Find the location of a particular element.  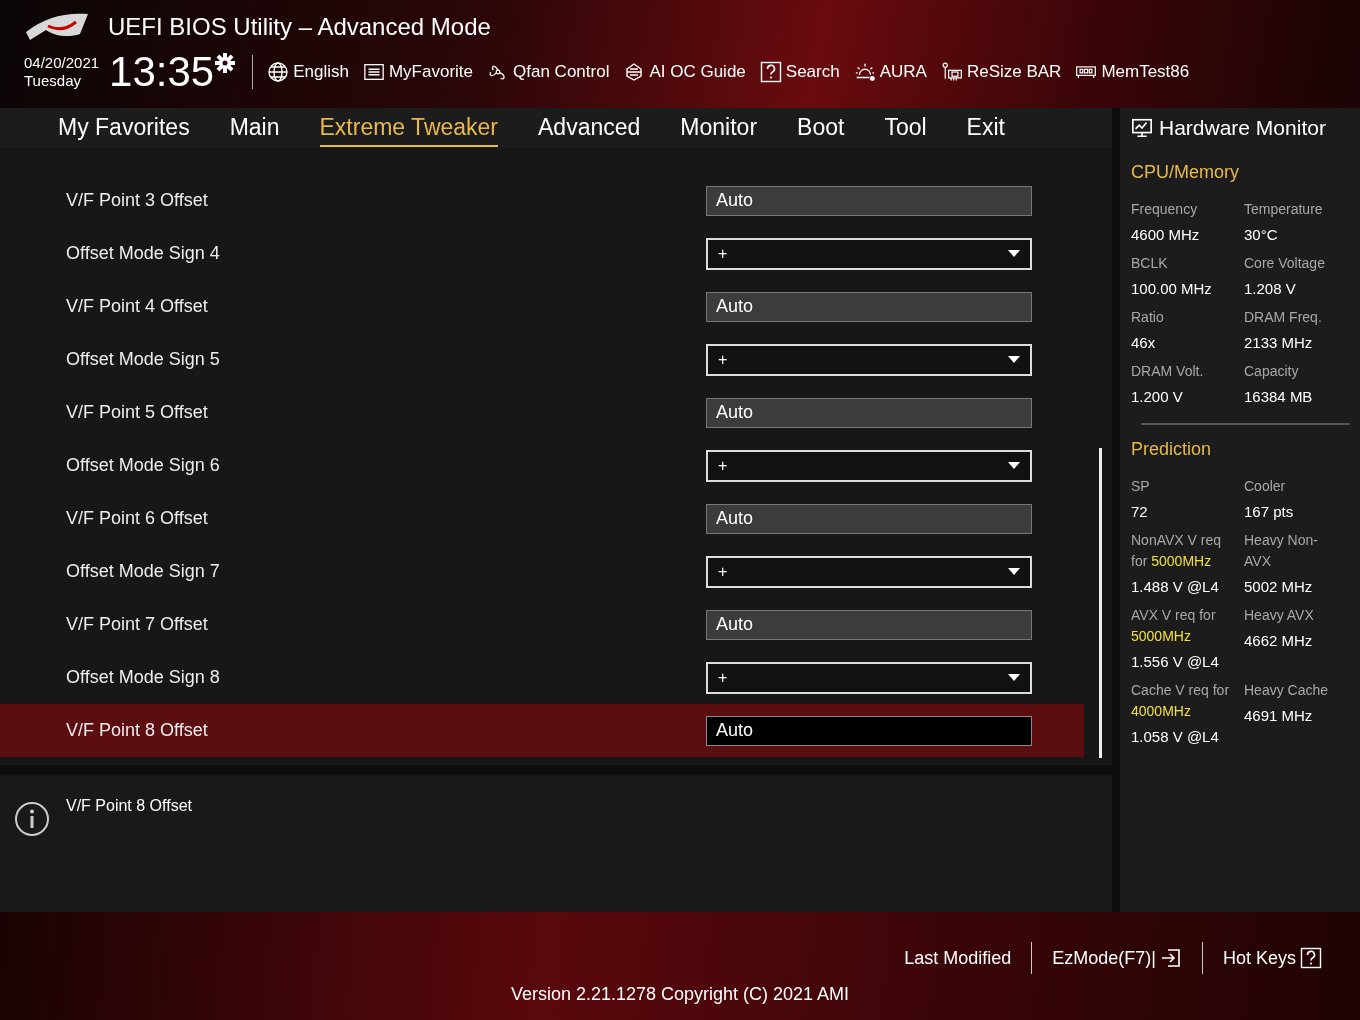

weekday-text: Tuesday is located at coordinates (53, 81).